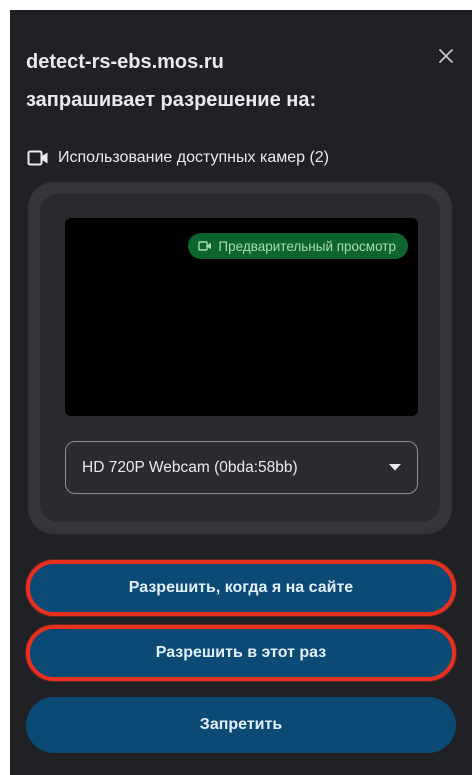 Image resolution: width=472 pixels, height=775 pixels. Describe the element at coordinates (241, 588) in the screenshot. I see `allow-on-site-button: Разрешить, когда я на сайте` at that location.